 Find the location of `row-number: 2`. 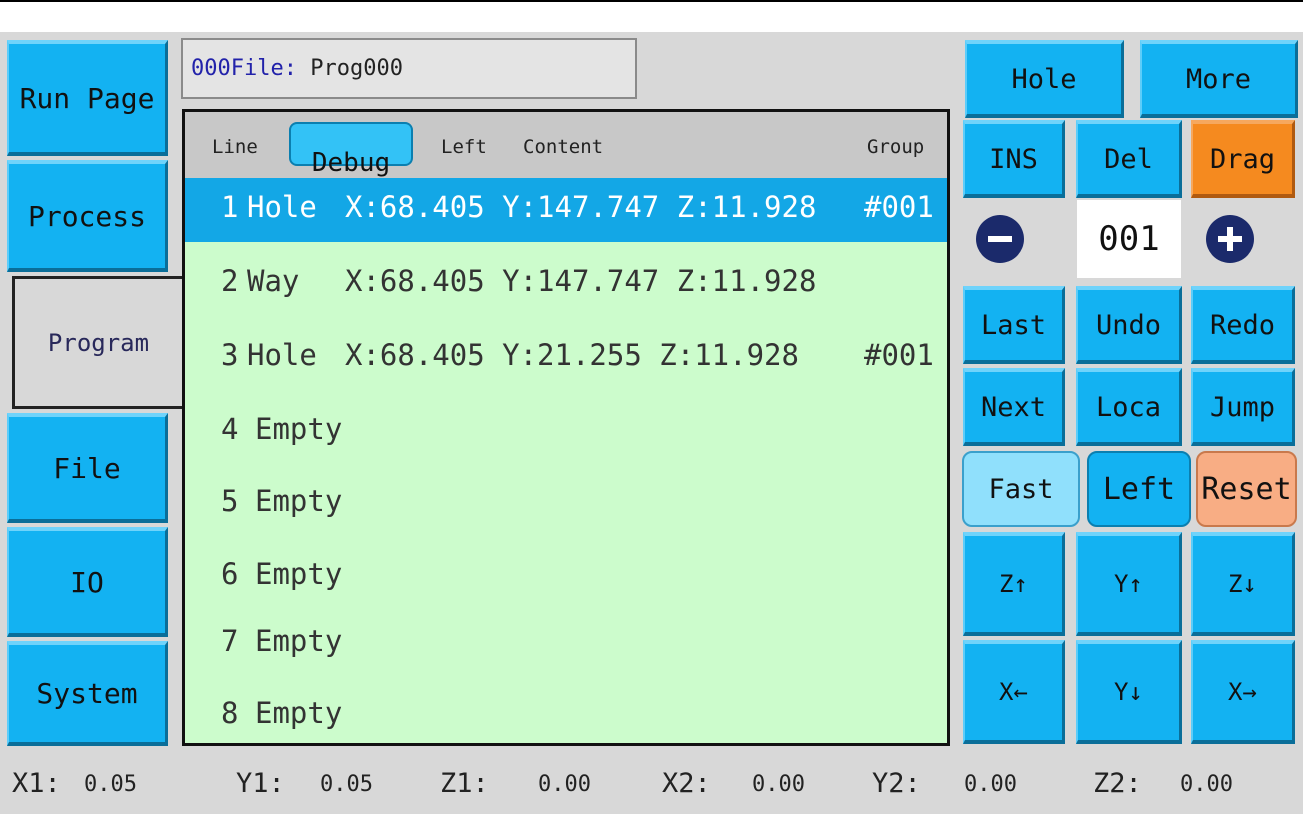

row-number: 2 is located at coordinates (230, 281).